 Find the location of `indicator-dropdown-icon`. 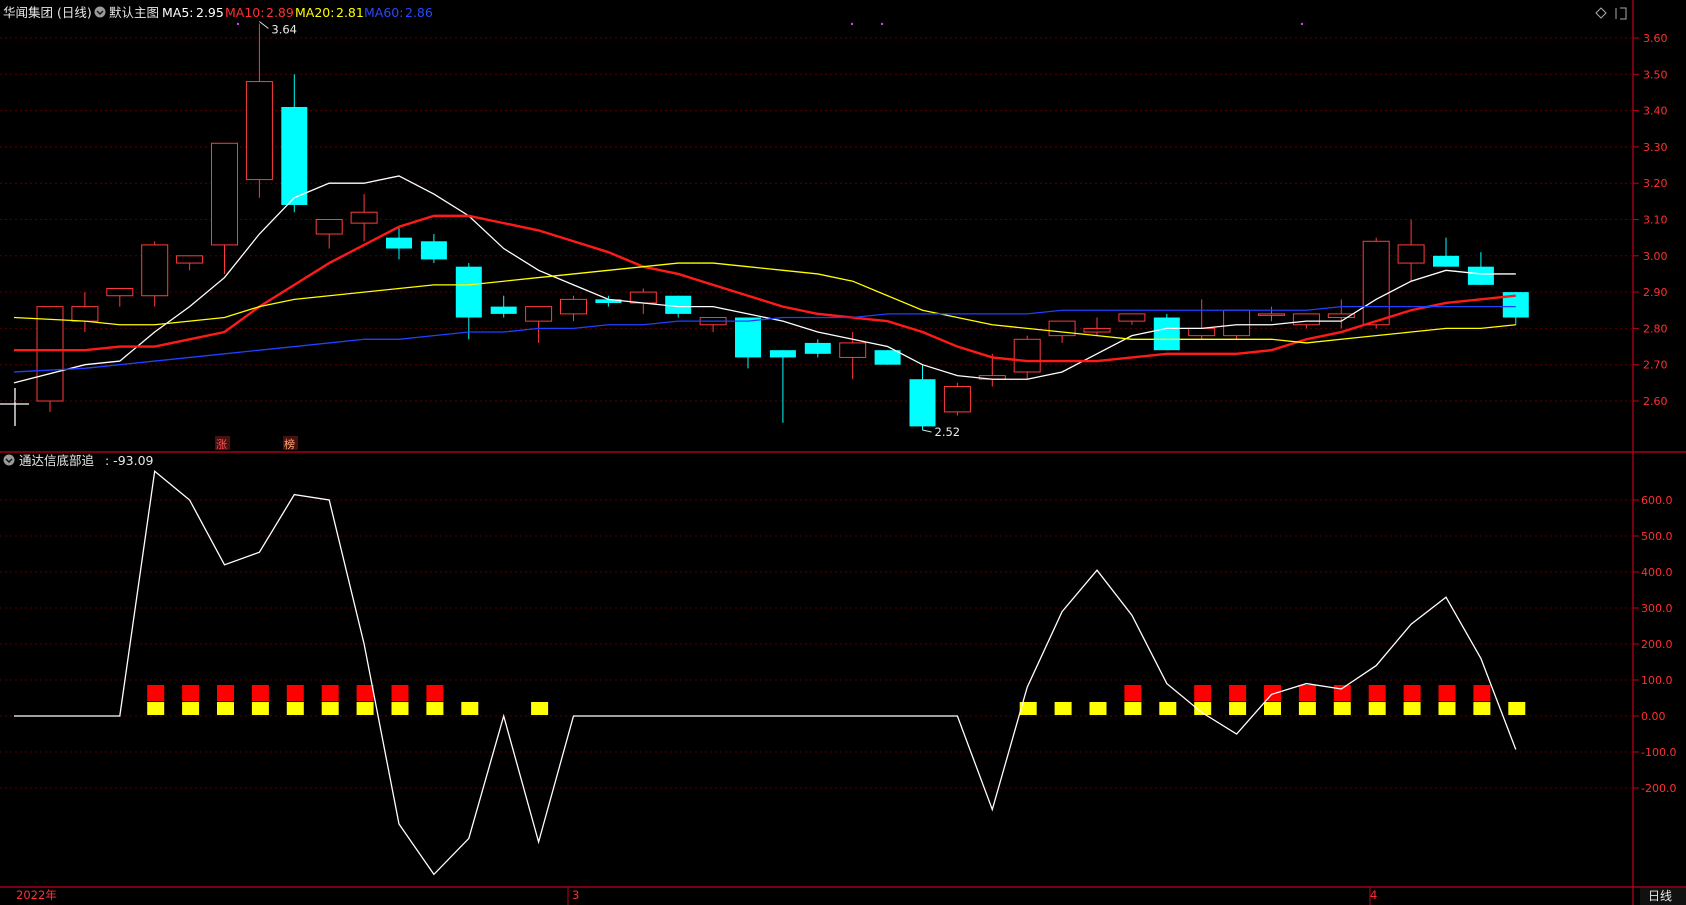

indicator-dropdown-icon is located at coordinates (9, 460).